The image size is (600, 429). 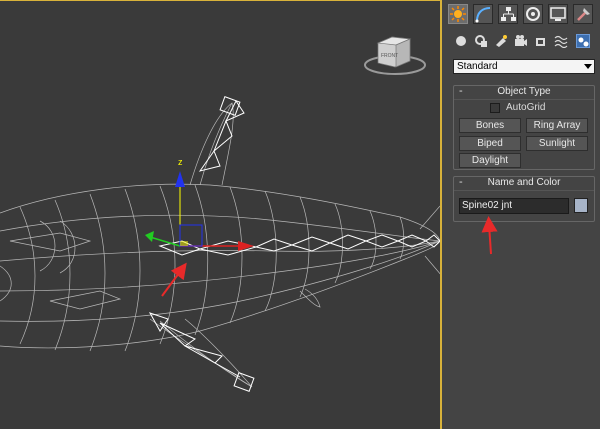 I want to click on annotation-arrow-name-field, so click(x=489, y=235).